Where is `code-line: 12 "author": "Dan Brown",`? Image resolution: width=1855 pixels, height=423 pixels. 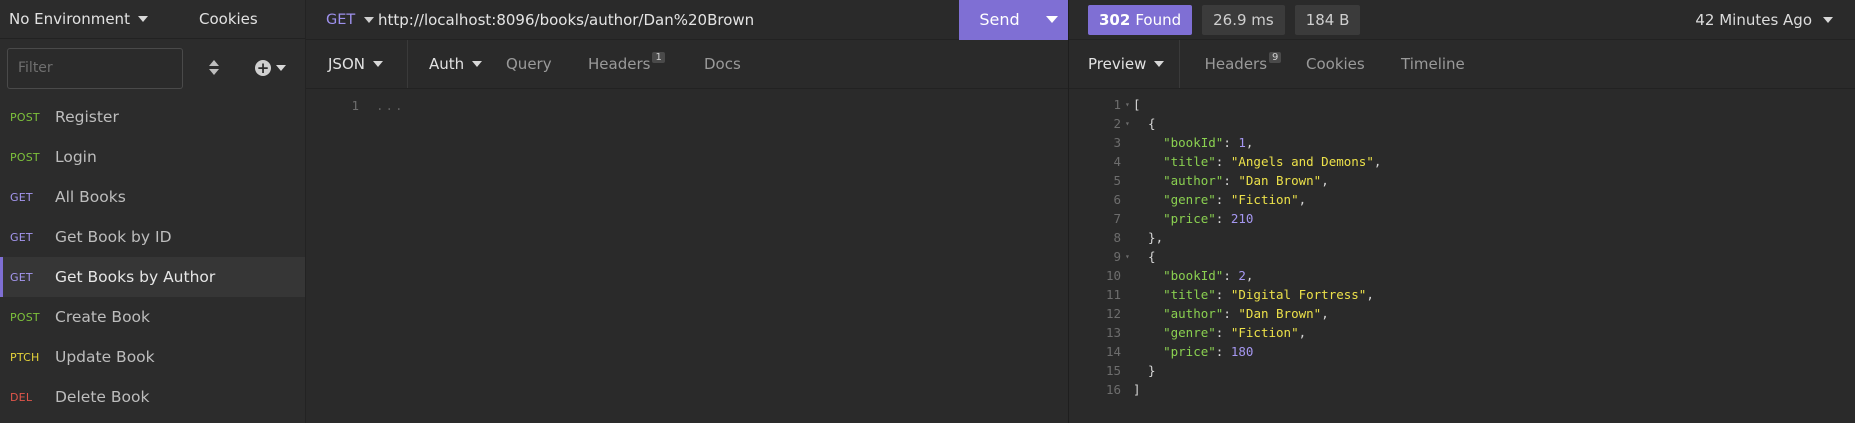 code-line: 12 "author": "Dan Brown", is located at coordinates (1462, 313).